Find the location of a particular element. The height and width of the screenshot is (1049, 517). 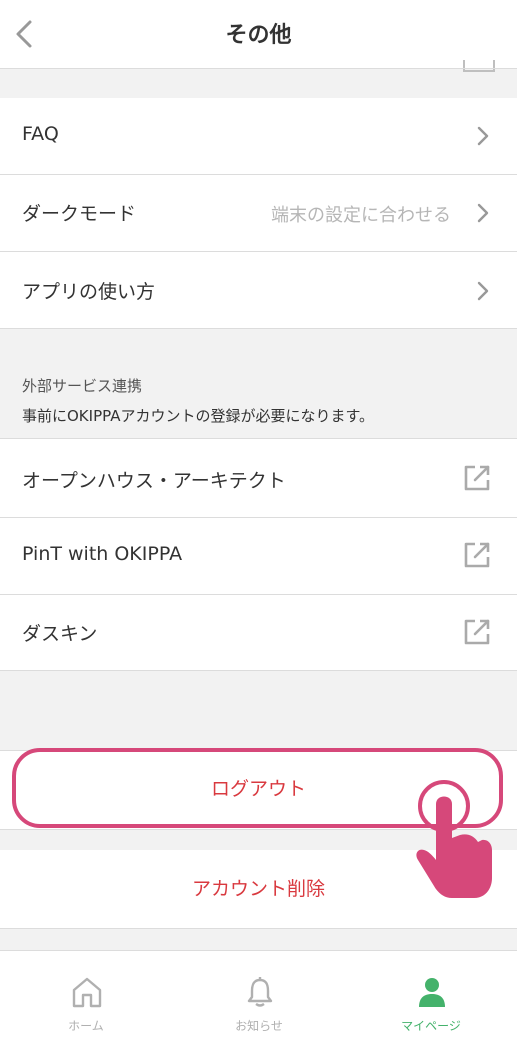

external-item-label: オープンハウス・アーキテクト is located at coordinates (154, 481).